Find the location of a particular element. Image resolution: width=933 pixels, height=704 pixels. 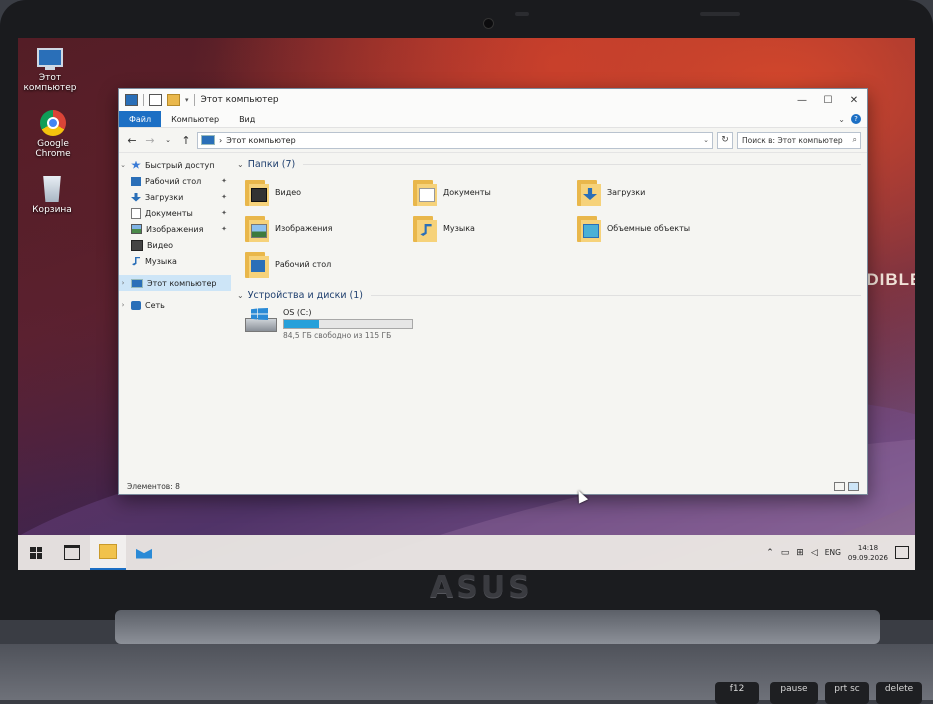

network-icon: ⊞ is located at coordinates (800, 553).